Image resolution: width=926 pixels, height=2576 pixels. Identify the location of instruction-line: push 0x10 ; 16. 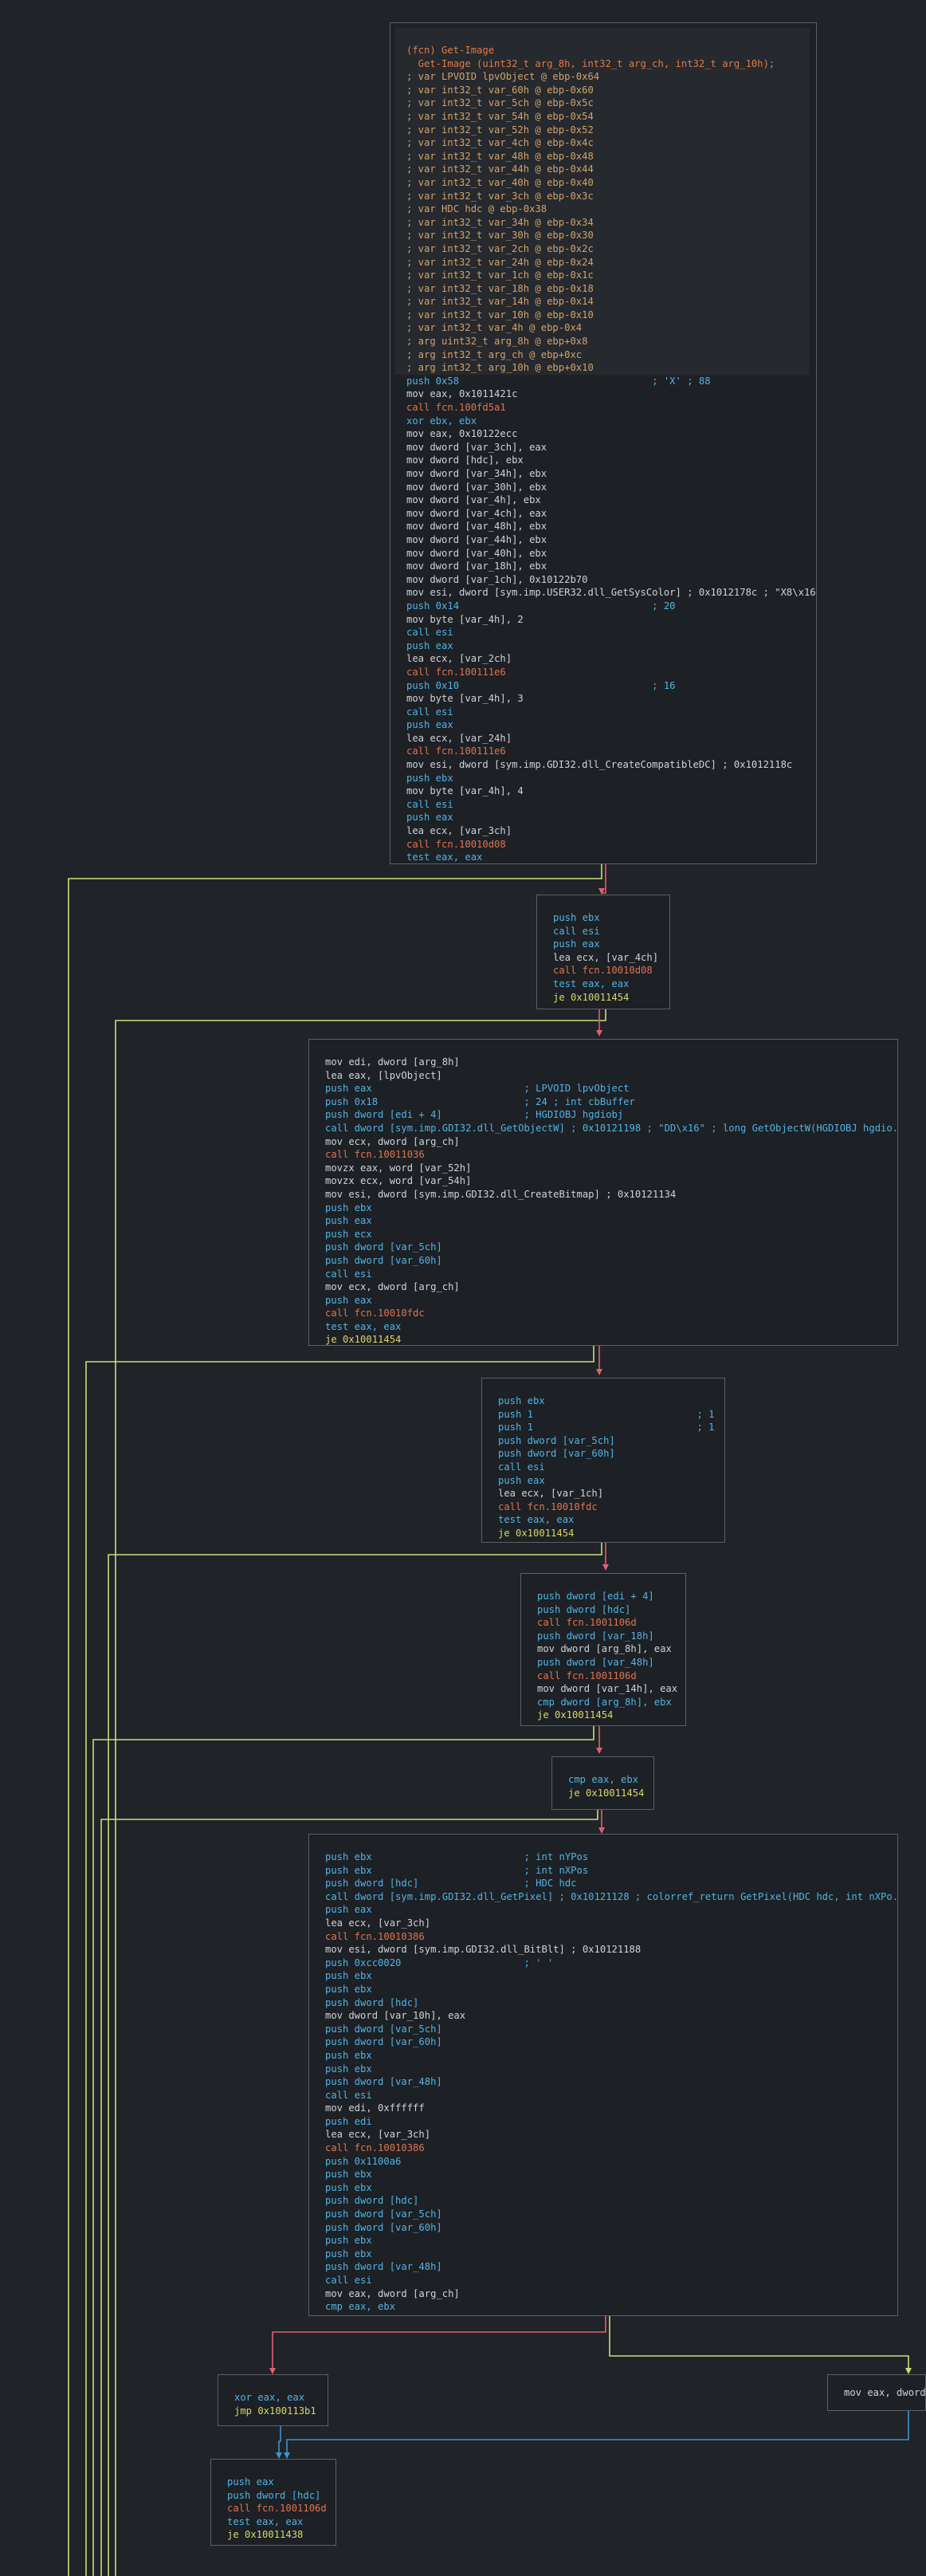
(611, 686).